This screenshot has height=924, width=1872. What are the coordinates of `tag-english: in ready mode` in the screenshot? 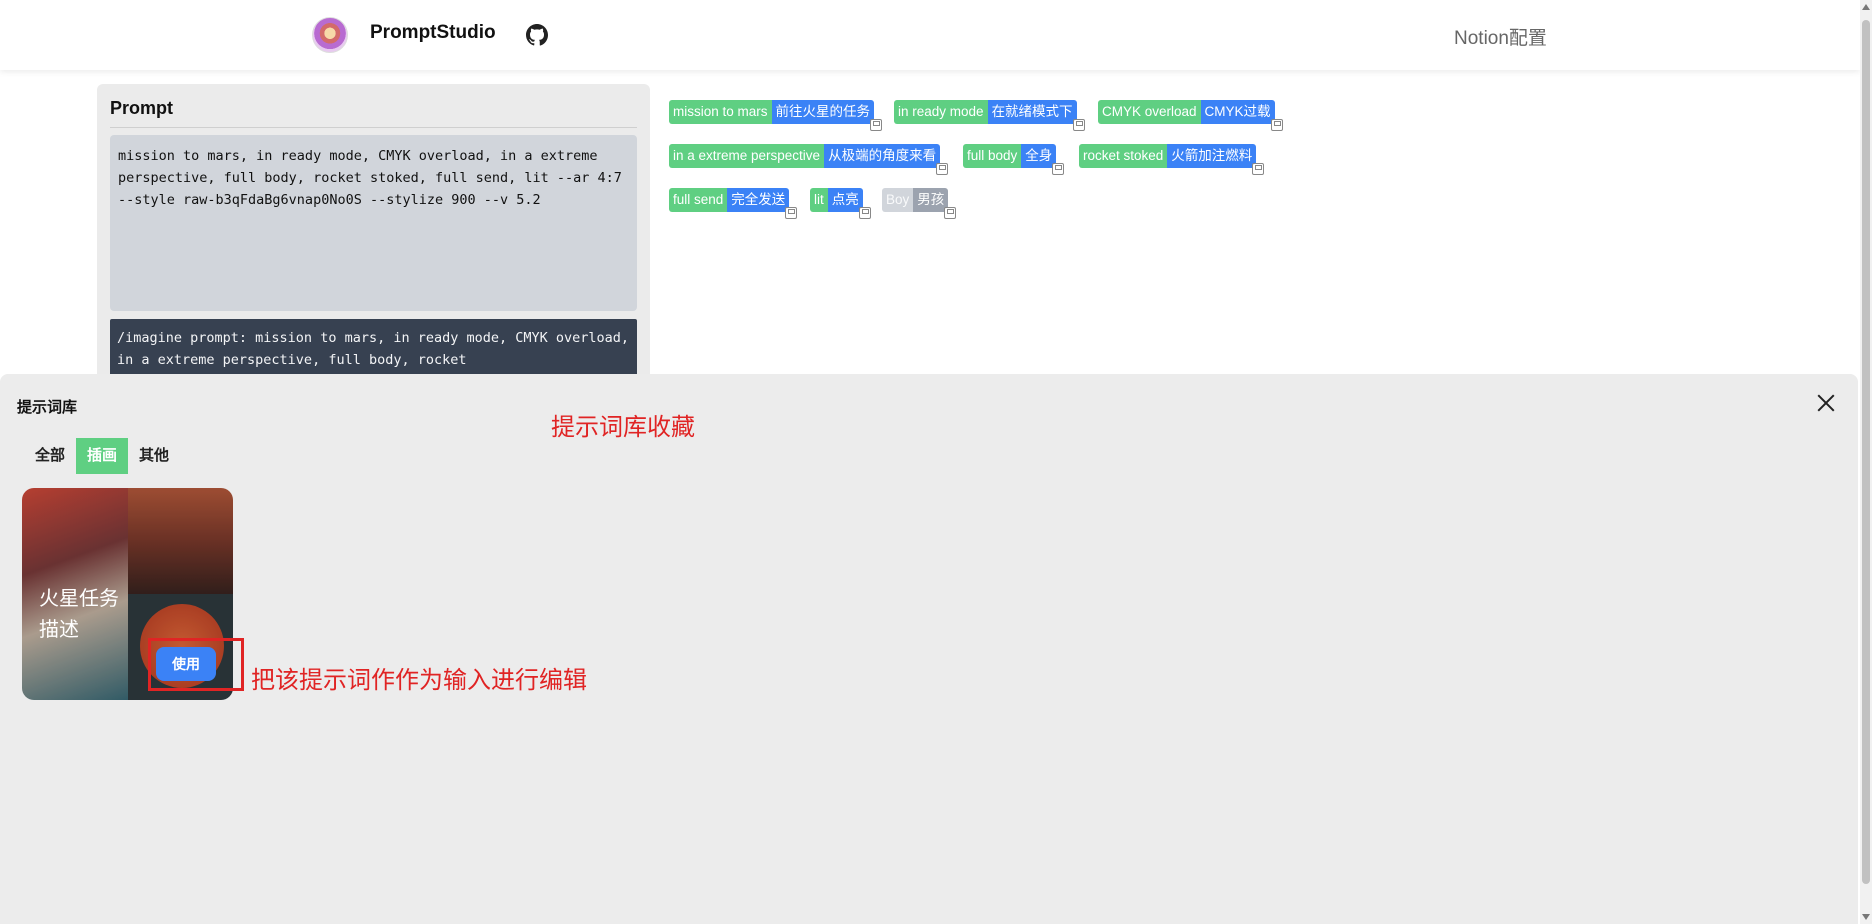 It's located at (941, 112).